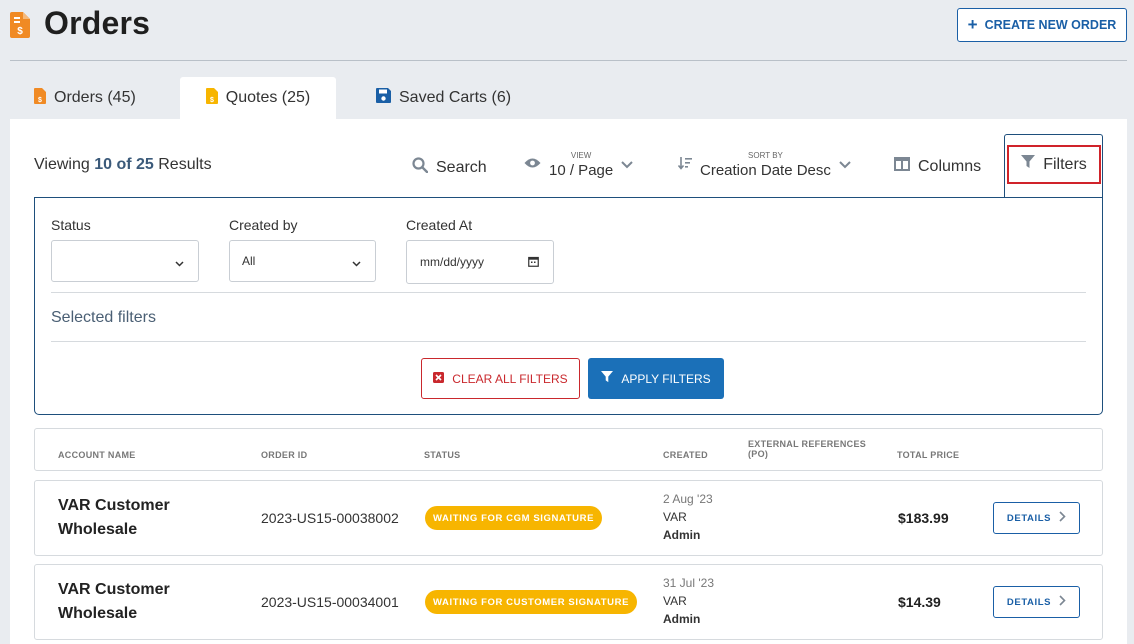  Describe the element at coordinates (302, 261) in the screenshot. I see `created-by-filter-select: All` at that location.